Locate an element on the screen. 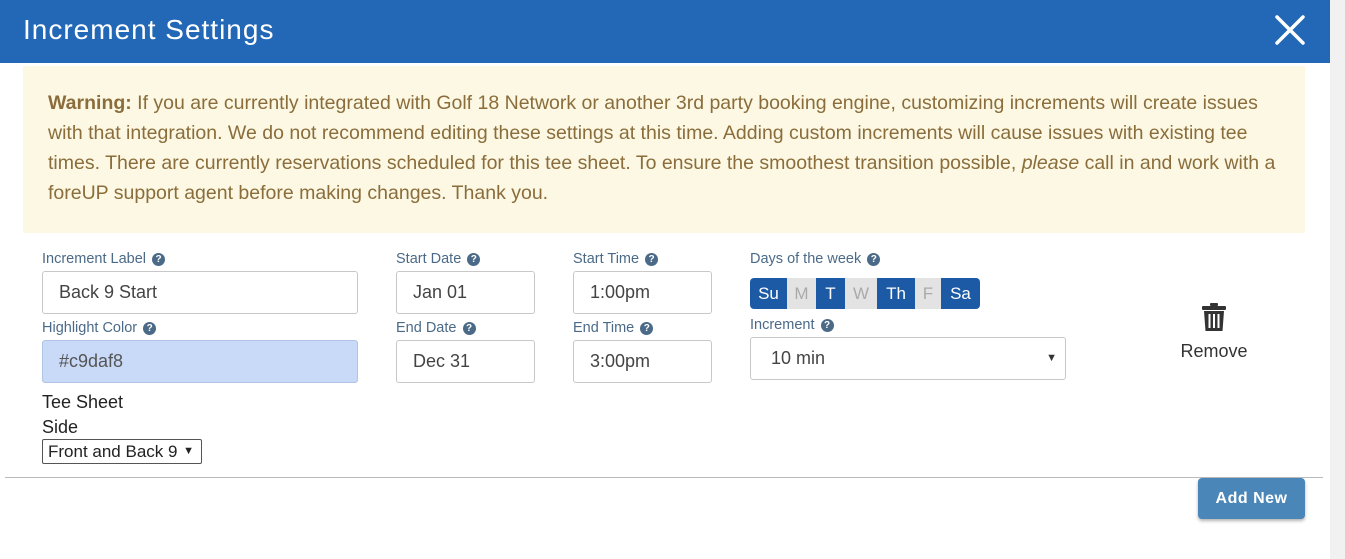  day-toggle-w: W is located at coordinates (861, 293).